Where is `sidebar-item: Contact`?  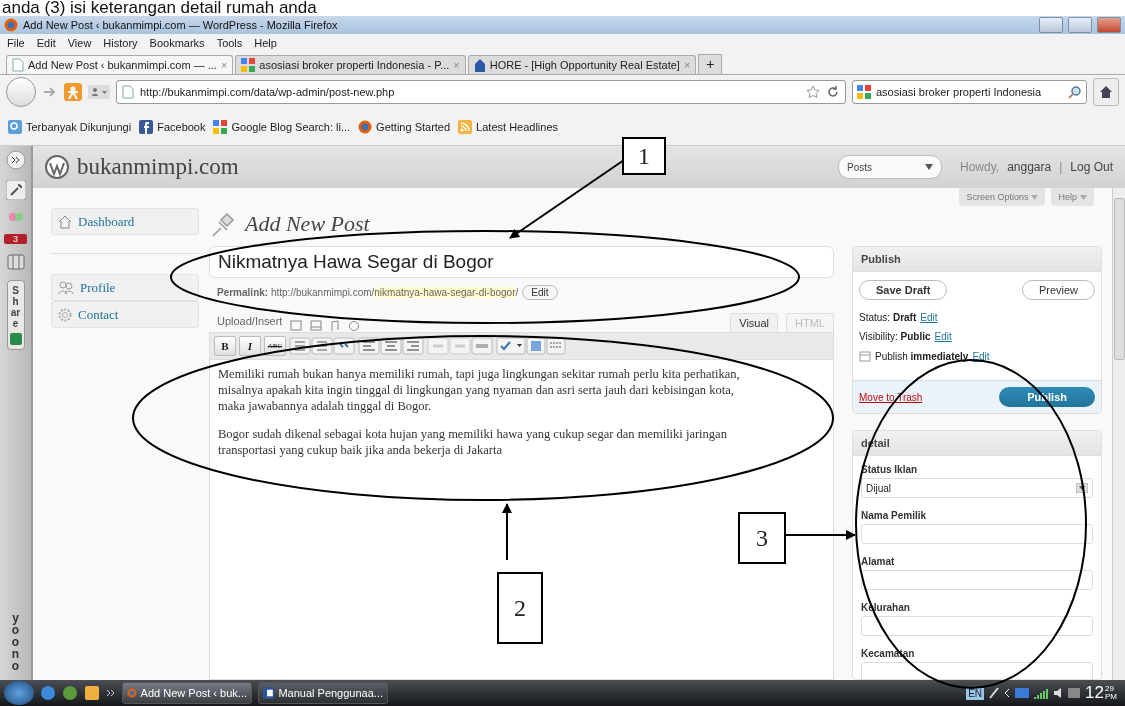
sidebar-item: Contact is located at coordinates (125, 314).